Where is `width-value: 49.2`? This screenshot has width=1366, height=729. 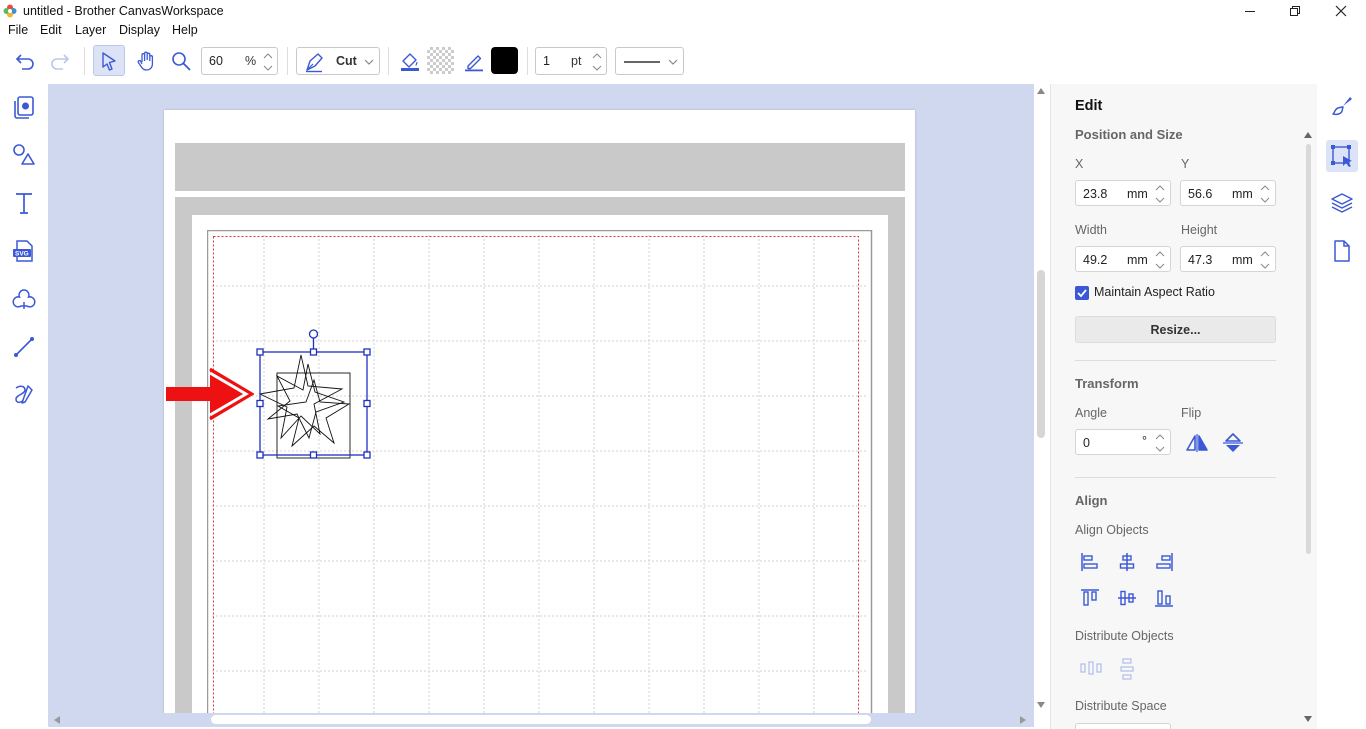 width-value: 49.2 is located at coordinates (1095, 260).